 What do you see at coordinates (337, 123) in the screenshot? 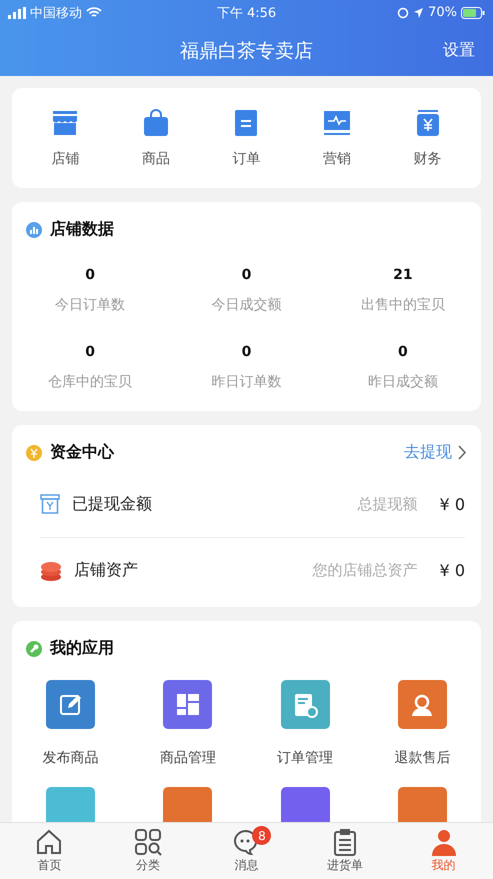
I see `monitor-pulse-icon` at bounding box center [337, 123].